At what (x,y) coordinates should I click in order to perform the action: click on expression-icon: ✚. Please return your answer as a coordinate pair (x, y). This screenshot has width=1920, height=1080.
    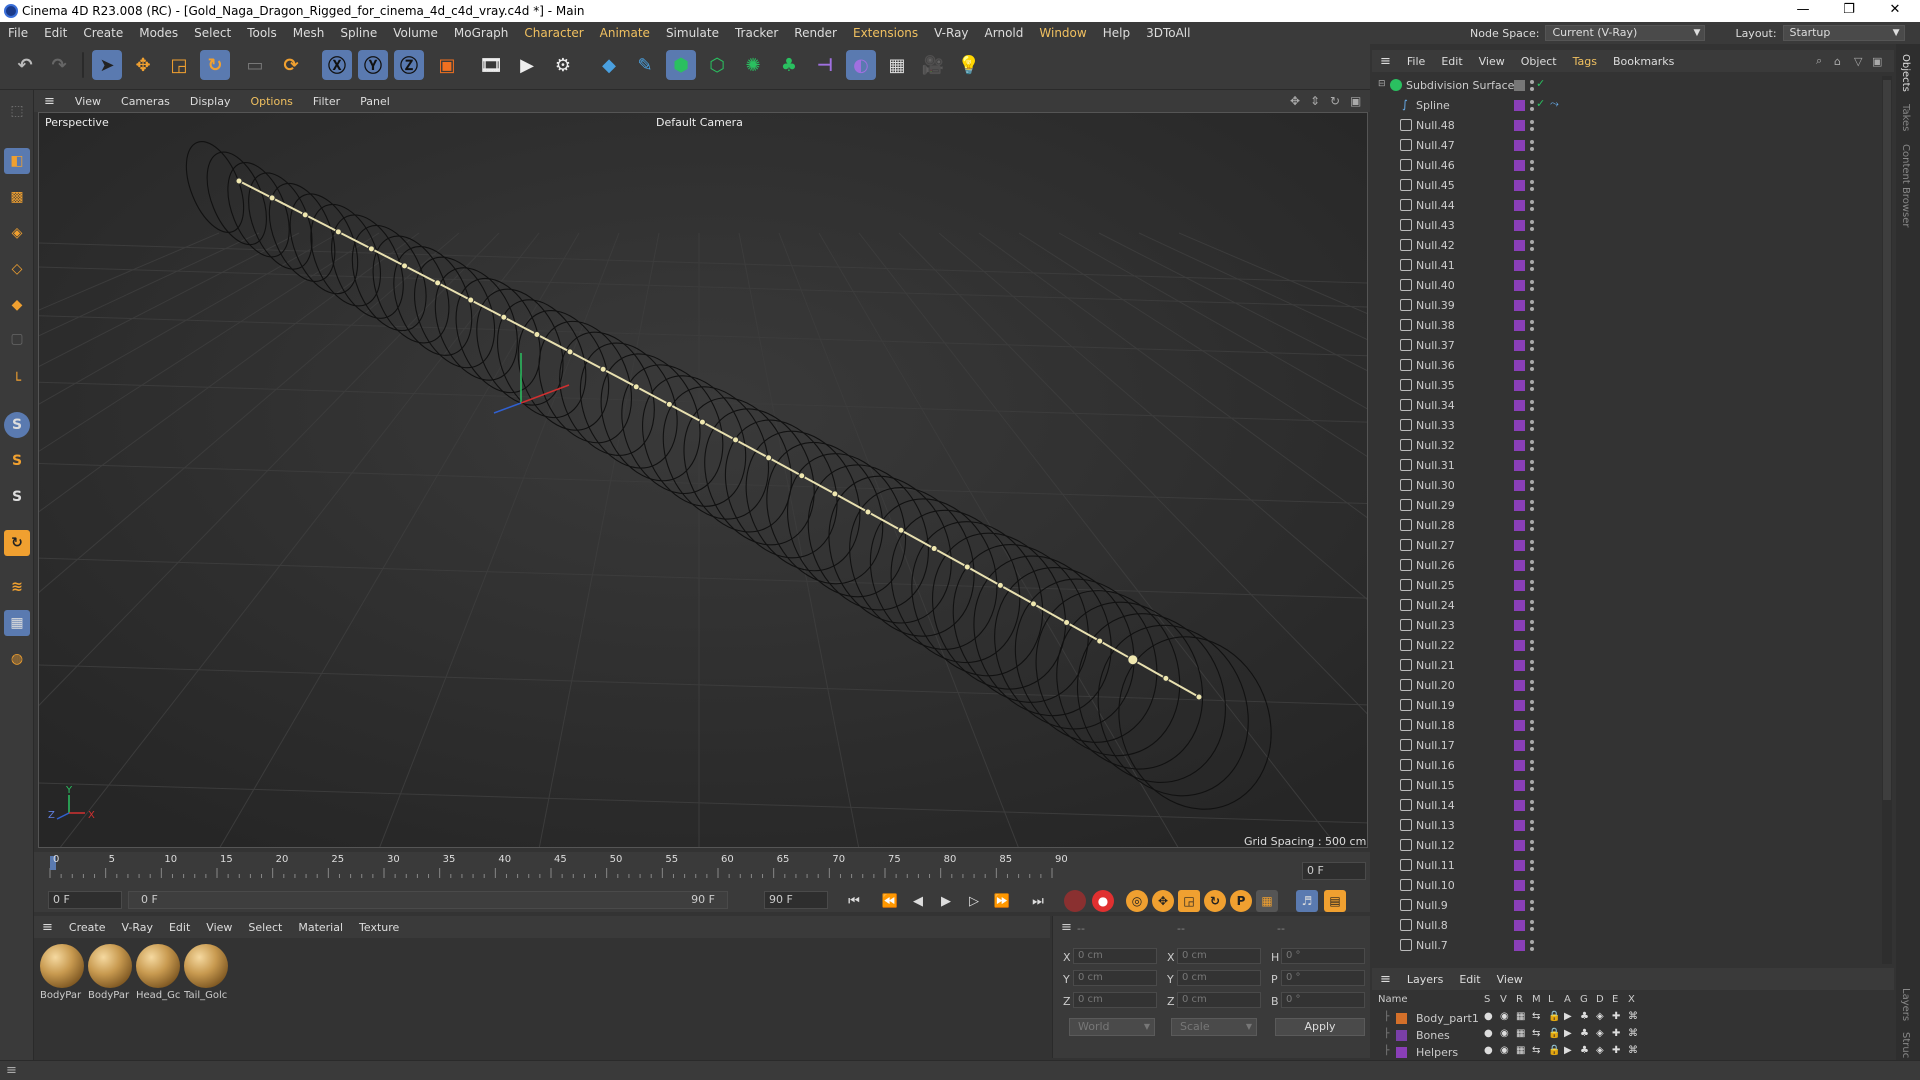
    Looking at the image, I should click on (1616, 1033).